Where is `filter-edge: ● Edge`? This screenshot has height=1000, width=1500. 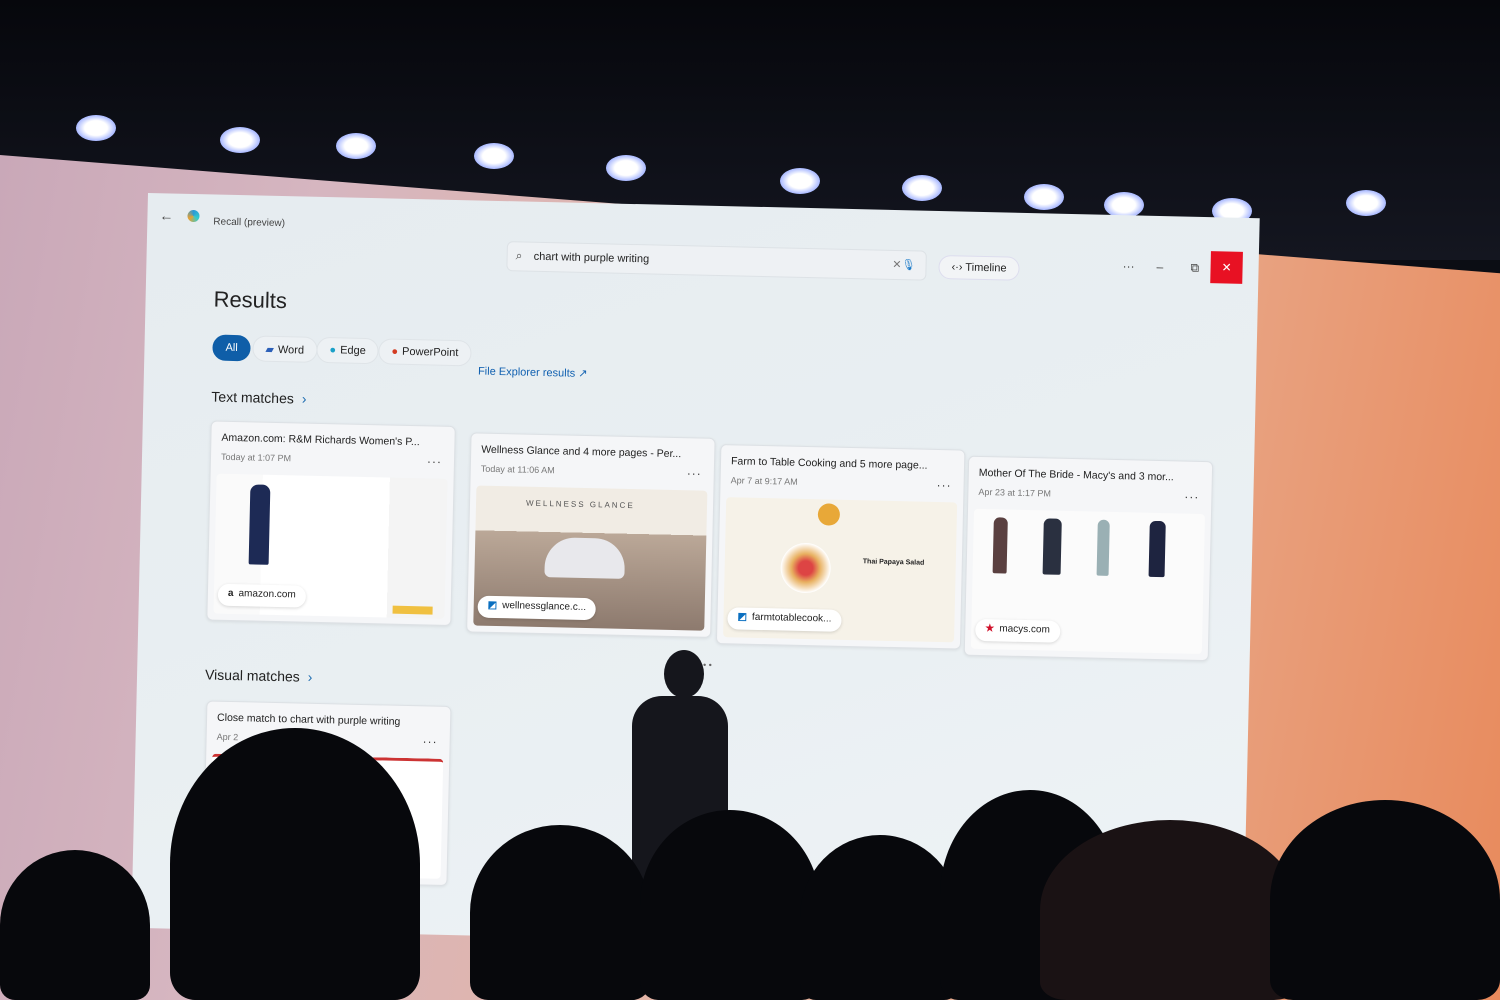
filter-edge: ● Edge is located at coordinates (348, 350).